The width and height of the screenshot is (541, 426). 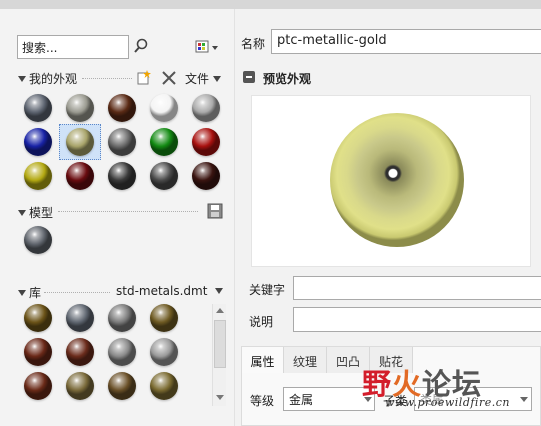 I want to click on tab-0: 属性, so click(x=263, y=360).